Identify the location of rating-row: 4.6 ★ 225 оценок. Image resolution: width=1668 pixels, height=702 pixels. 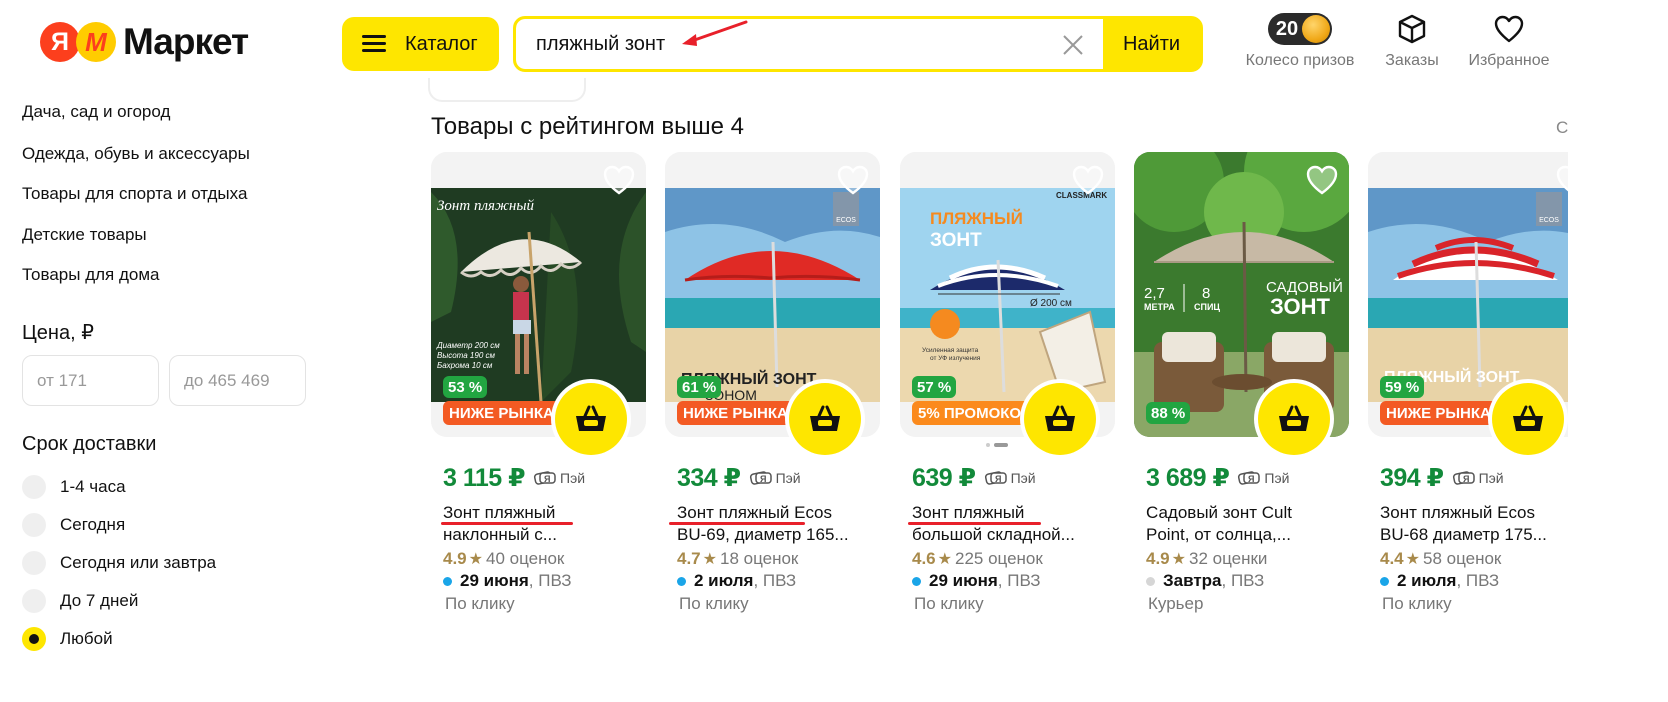
(977, 559).